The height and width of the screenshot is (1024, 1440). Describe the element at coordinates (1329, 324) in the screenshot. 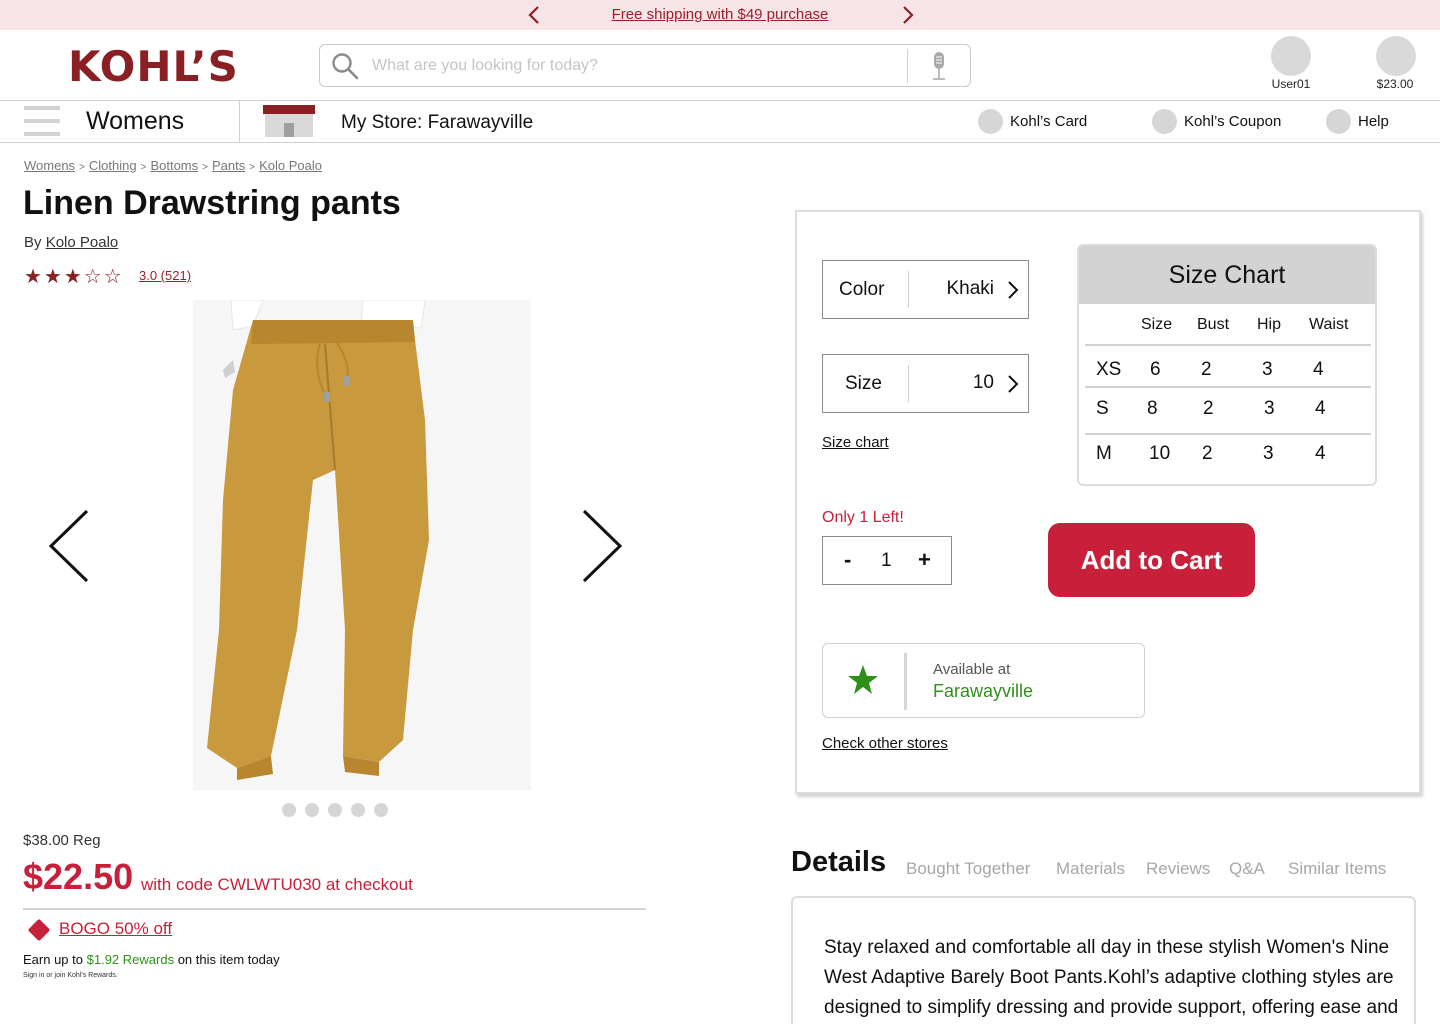

I see `chart-col-header: Waist` at that location.